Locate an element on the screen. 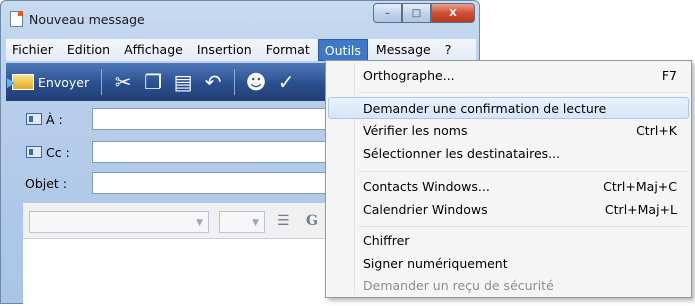  maximize-button: □ is located at coordinates (416, 13).